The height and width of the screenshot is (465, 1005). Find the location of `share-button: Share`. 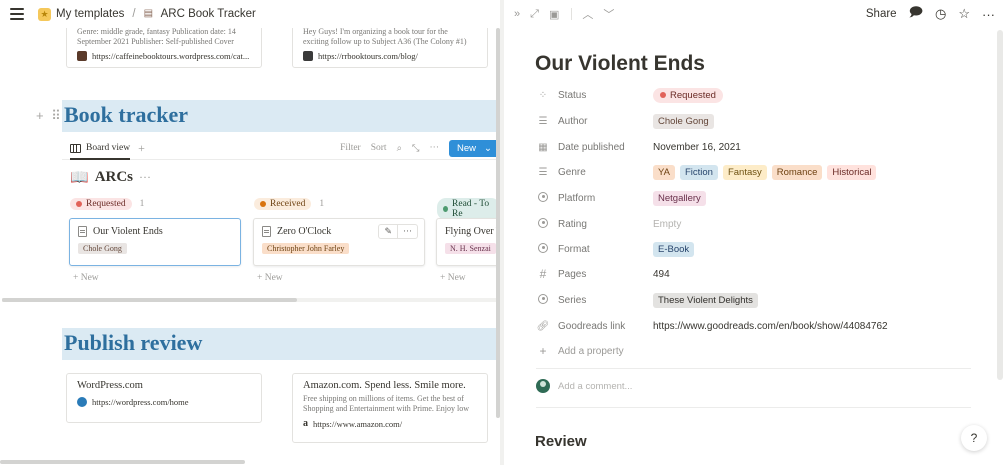

share-button: Share is located at coordinates (881, 14).